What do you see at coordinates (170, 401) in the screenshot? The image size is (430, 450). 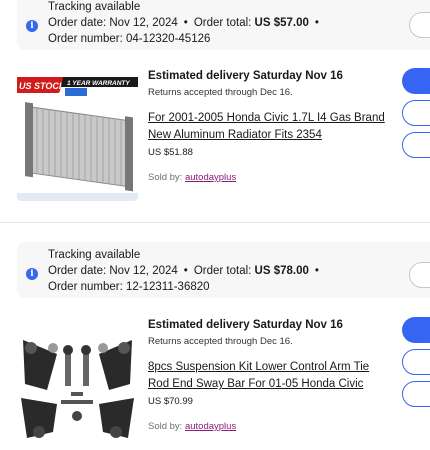 I see `item-price: US $70.99` at bounding box center [170, 401].